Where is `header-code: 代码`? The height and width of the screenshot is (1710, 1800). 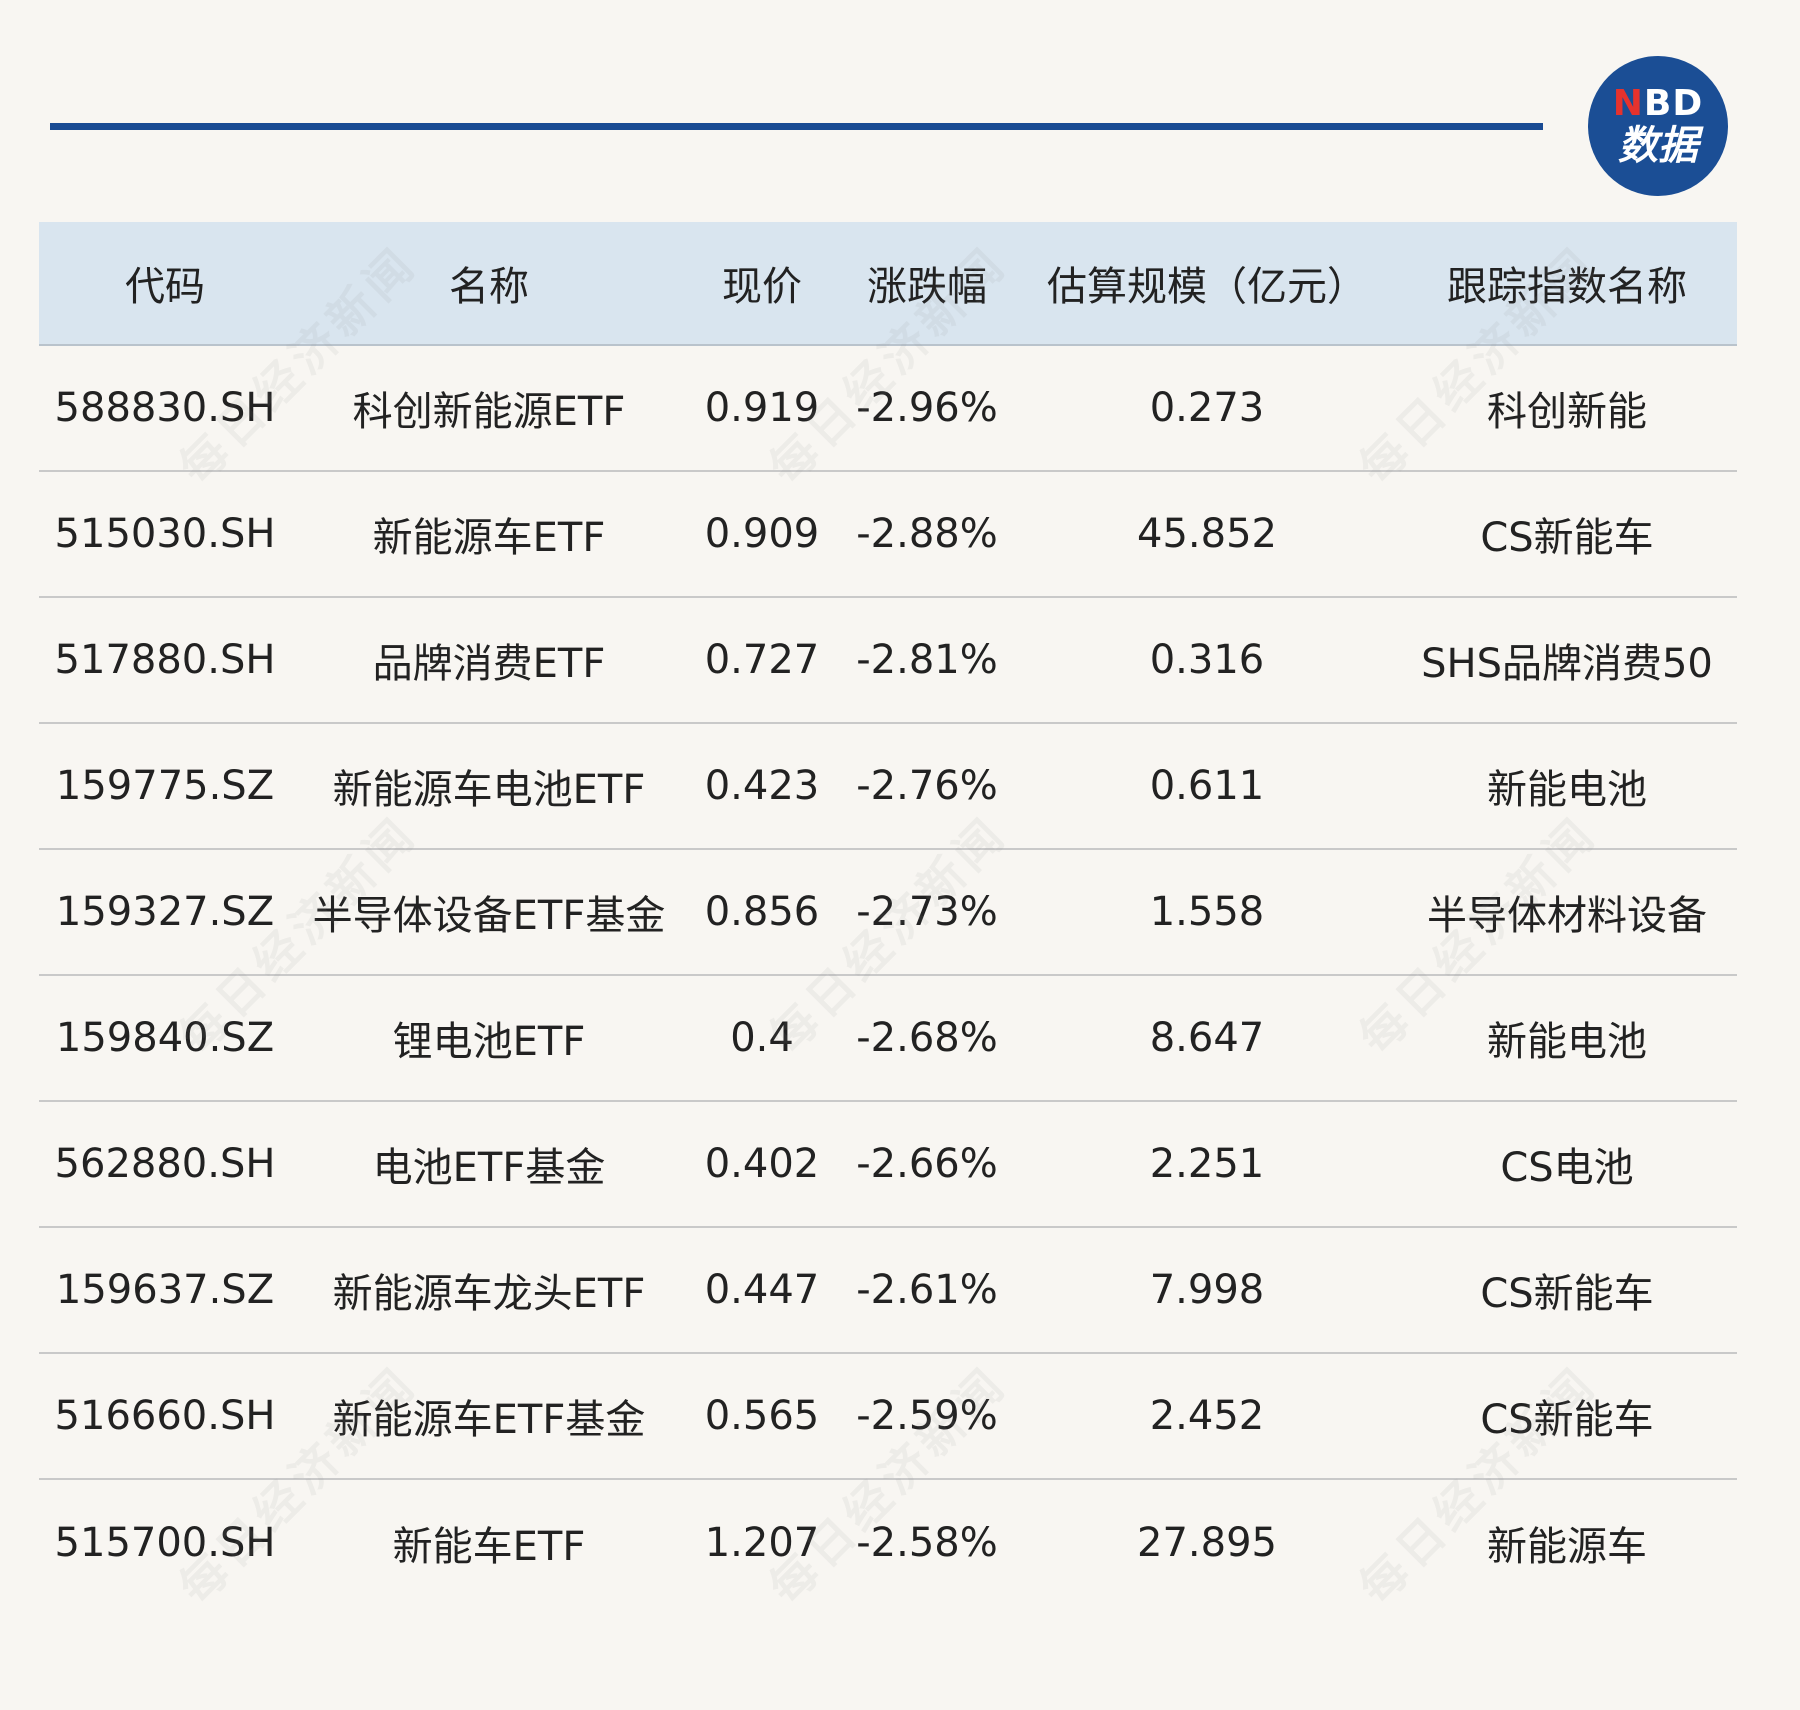
header-code: 代码 is located at coordinates (165, 287).